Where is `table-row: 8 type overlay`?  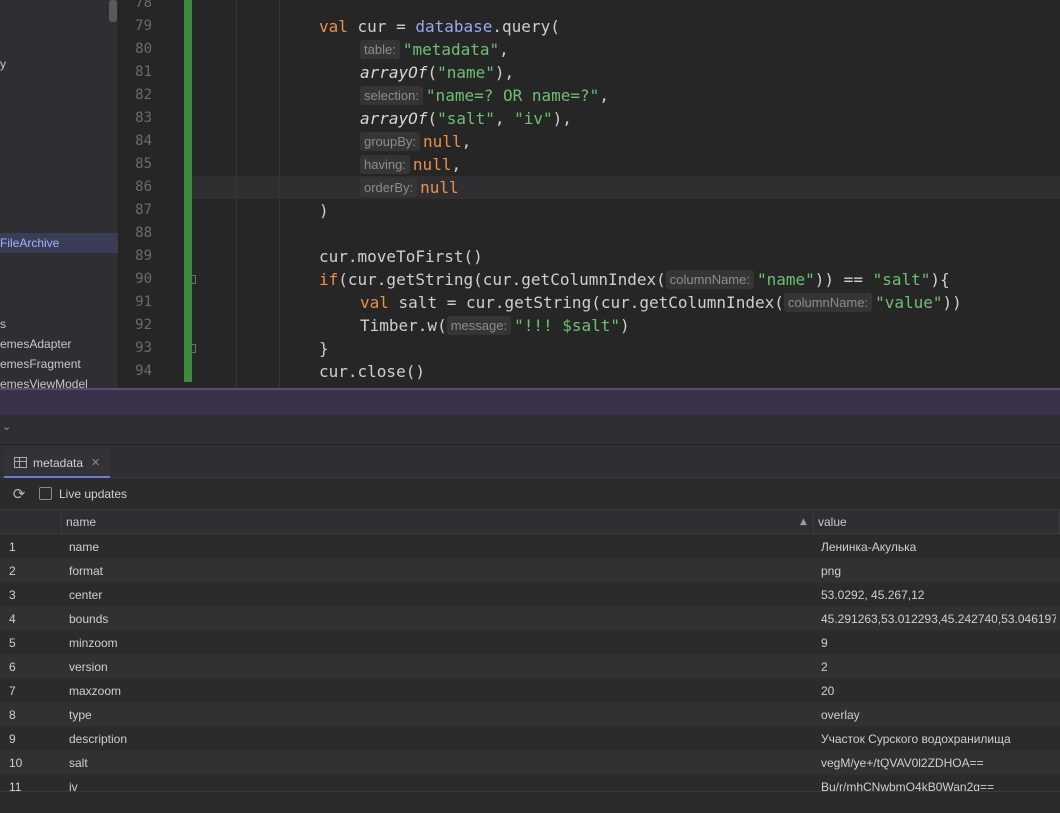 table-row: 8 type overlay is located at coordinates (530, 715).